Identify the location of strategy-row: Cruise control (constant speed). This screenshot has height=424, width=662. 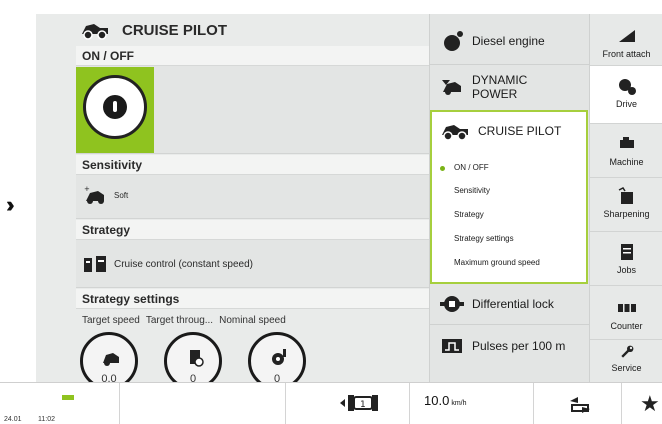
(252, 264).